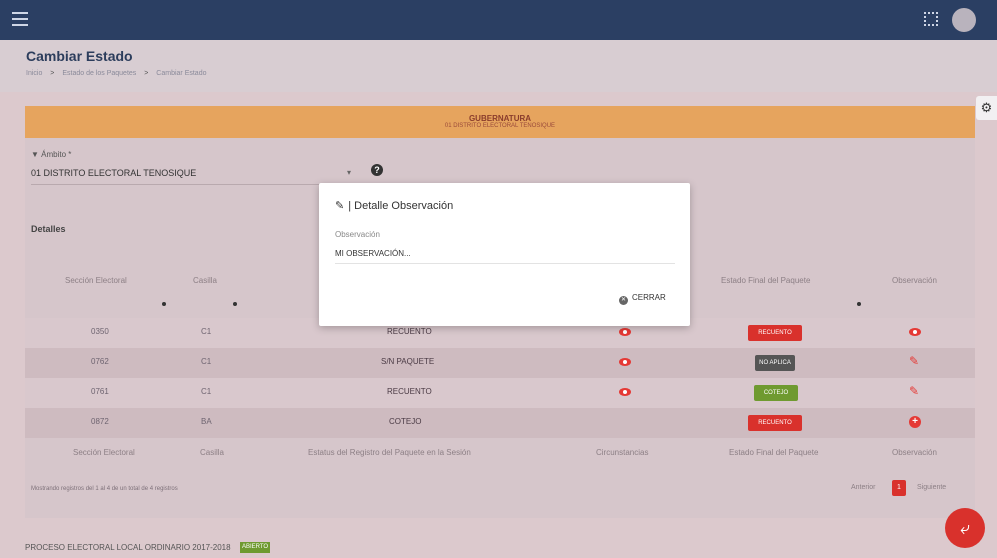 Image resolution: width=997 pixels, height=558 pixels. What do you see at coordinates (100, 361) in the screenshot?
I see `cell-seccion: 0762` at bounding box center [100, 361].